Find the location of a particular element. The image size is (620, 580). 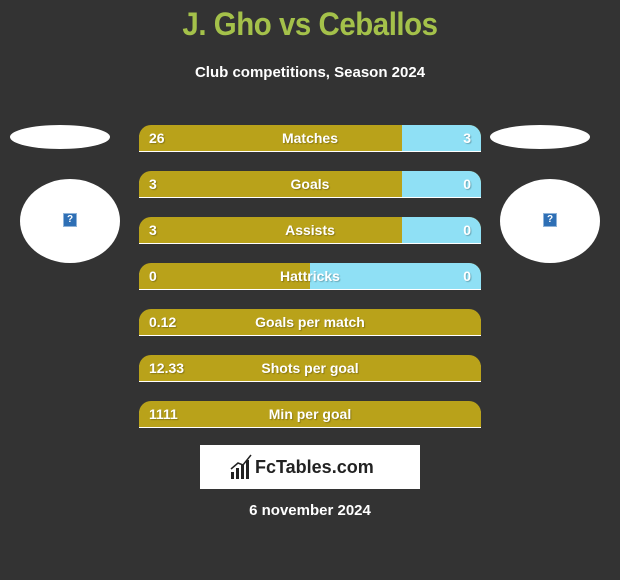

competition-subtitle: Club competitions, Season 2024 is located at coordinates (310, 72).